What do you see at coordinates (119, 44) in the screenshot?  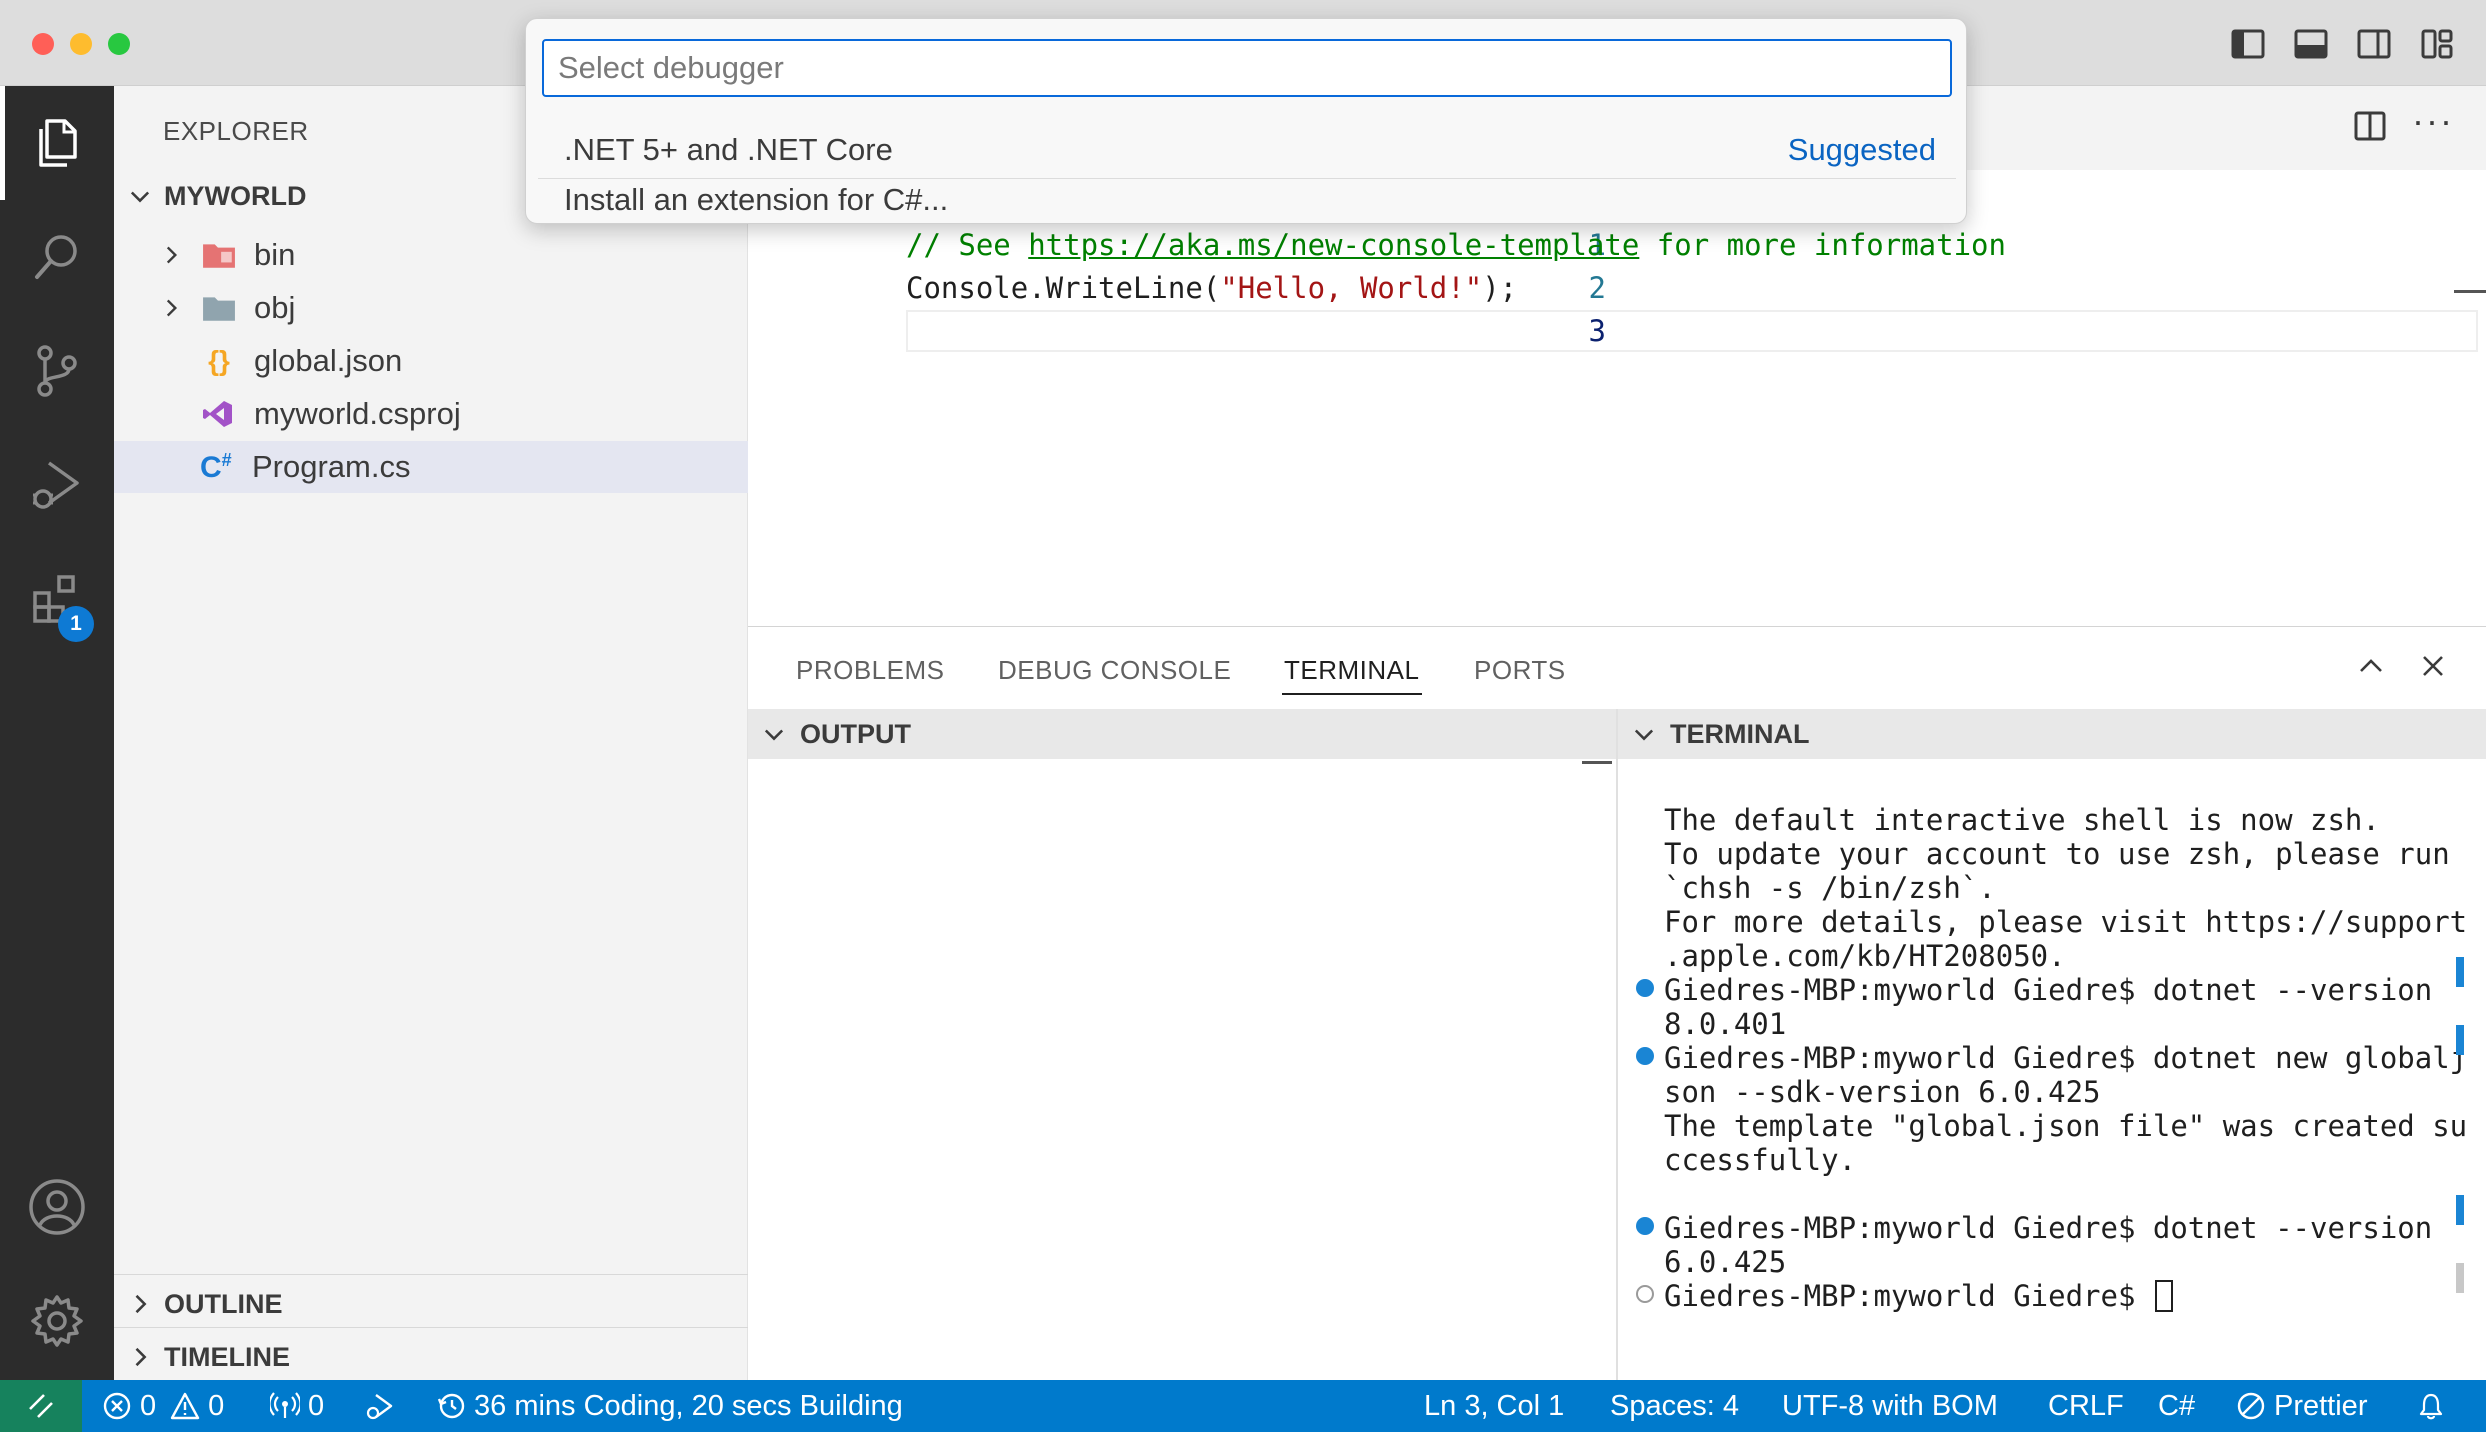 I see `maximize-window-button` at bounding box center [119, 44].